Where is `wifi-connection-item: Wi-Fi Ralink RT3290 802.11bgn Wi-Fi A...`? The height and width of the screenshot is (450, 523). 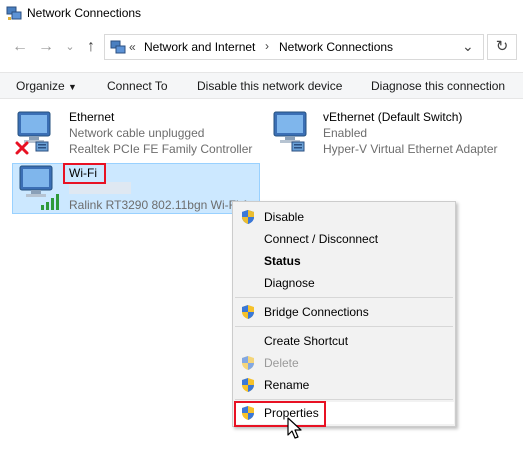 wifi-connection-item: Wi-Fi Ralink RT3290 802.11bgn Wi-Fi A... is located at coordinates (136, 188).